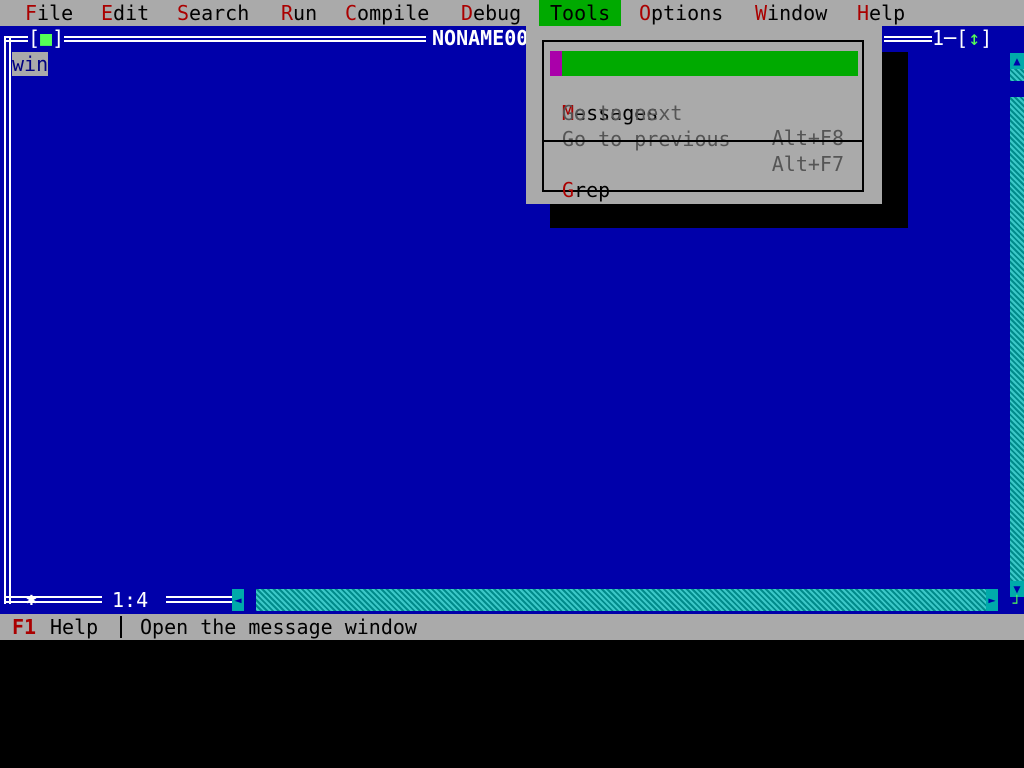 This screenshot has width=1024, height=768. What do you see at coordinates (121, 627) in the screenshot?
I see `status-divider` at bounding box center [121, 627].